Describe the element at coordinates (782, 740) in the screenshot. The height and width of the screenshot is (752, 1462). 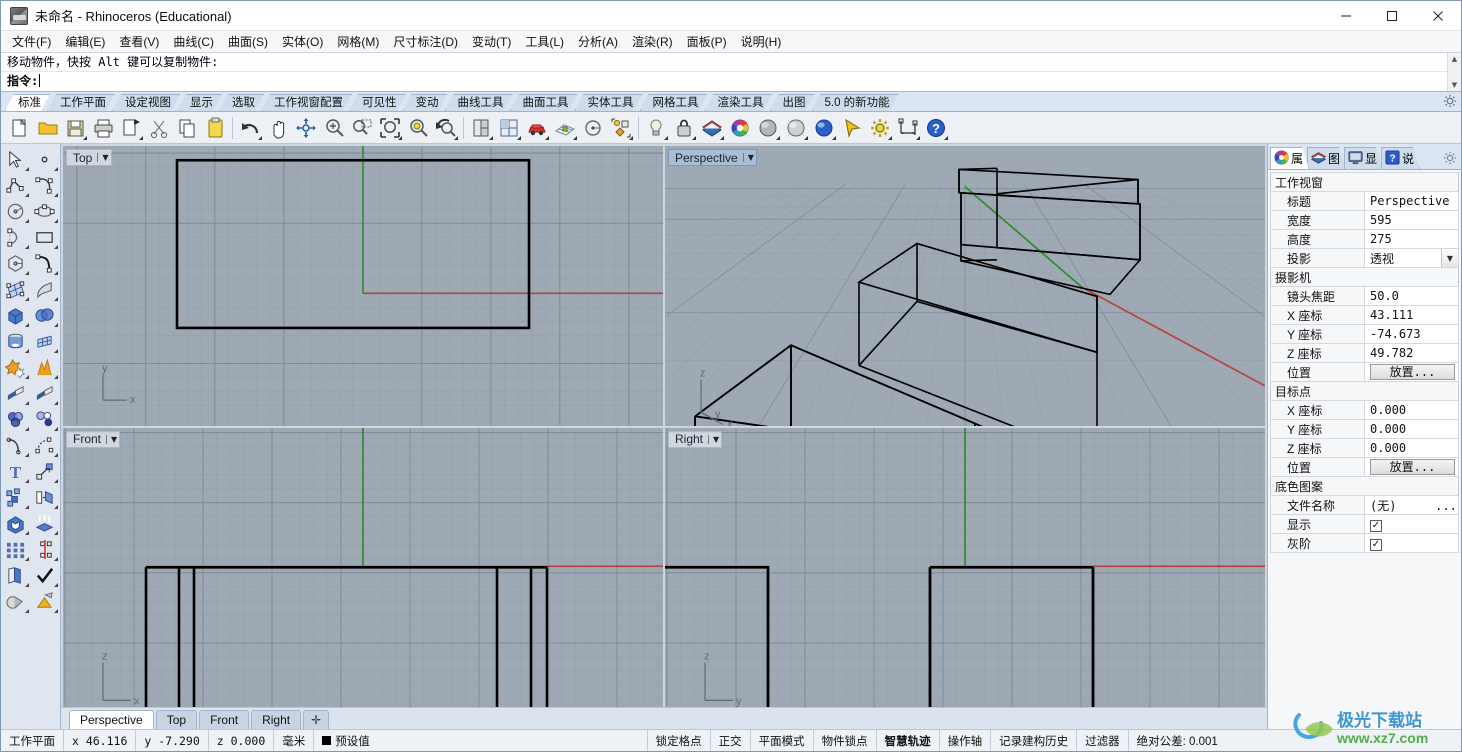
I see `planar-toggle: 平面模式` at that location.